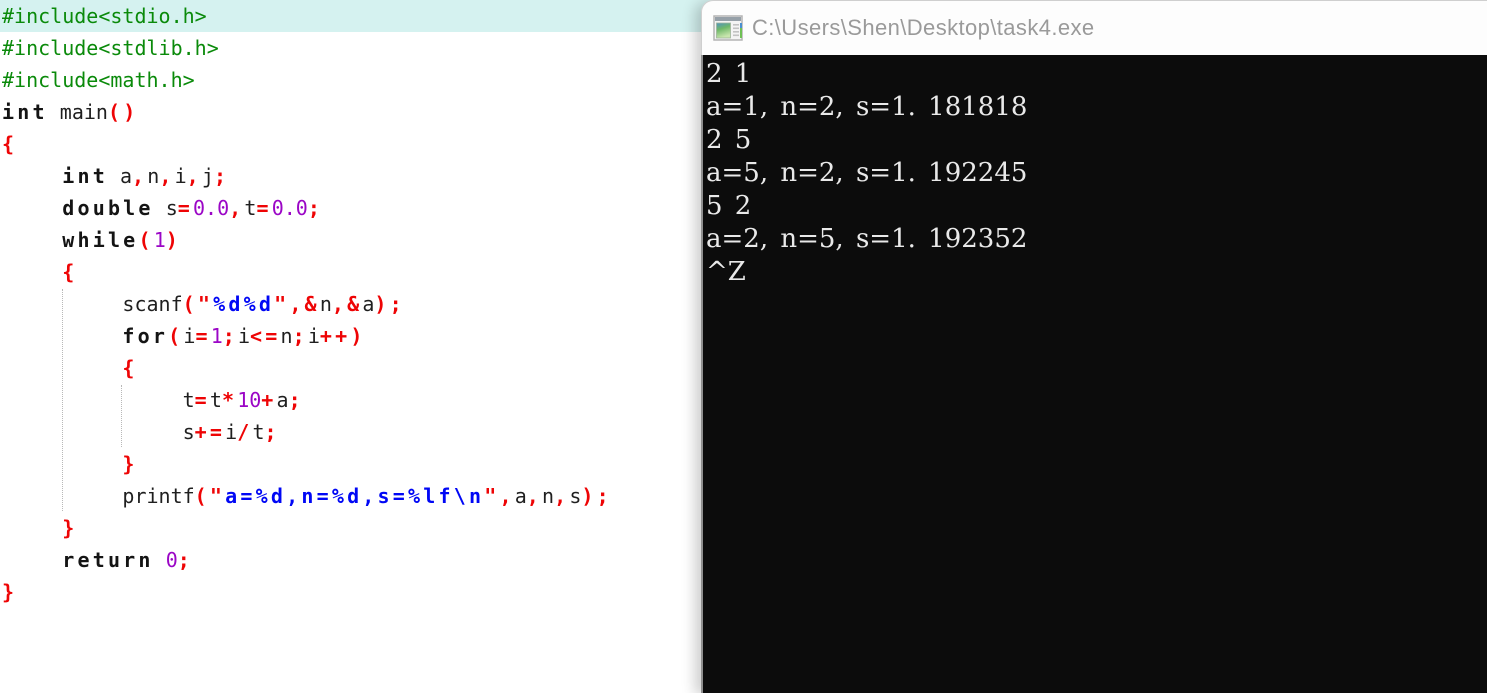 This screenshot has width=1487, height=693. Describe the element at coordinates (110, 48) in the screenshot. I see `code-line: #include<stdlib.h>` at that location.